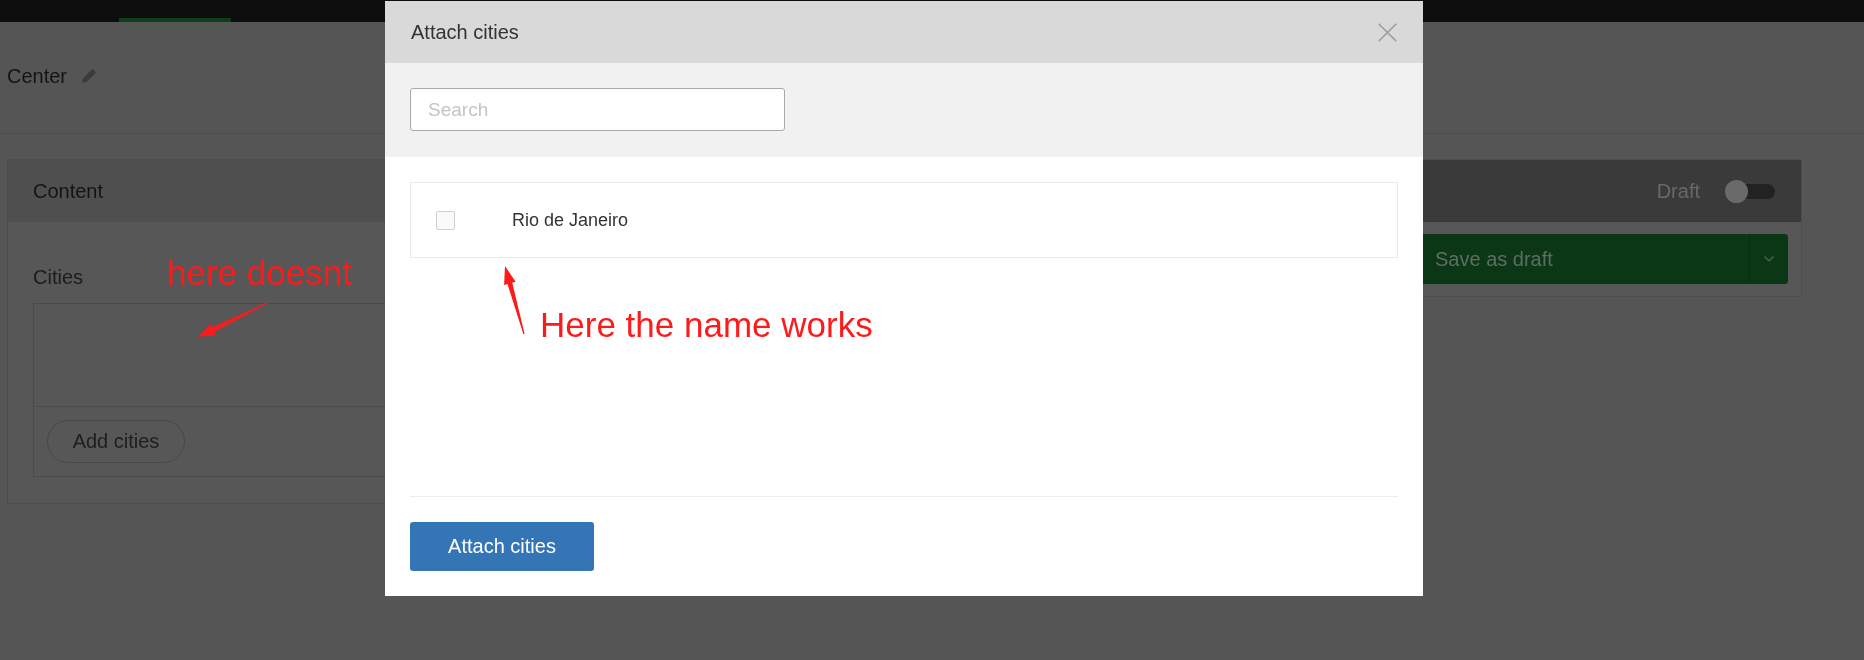 The image size is (1864, 660). I want to click on checkbox, so click(445, 220).